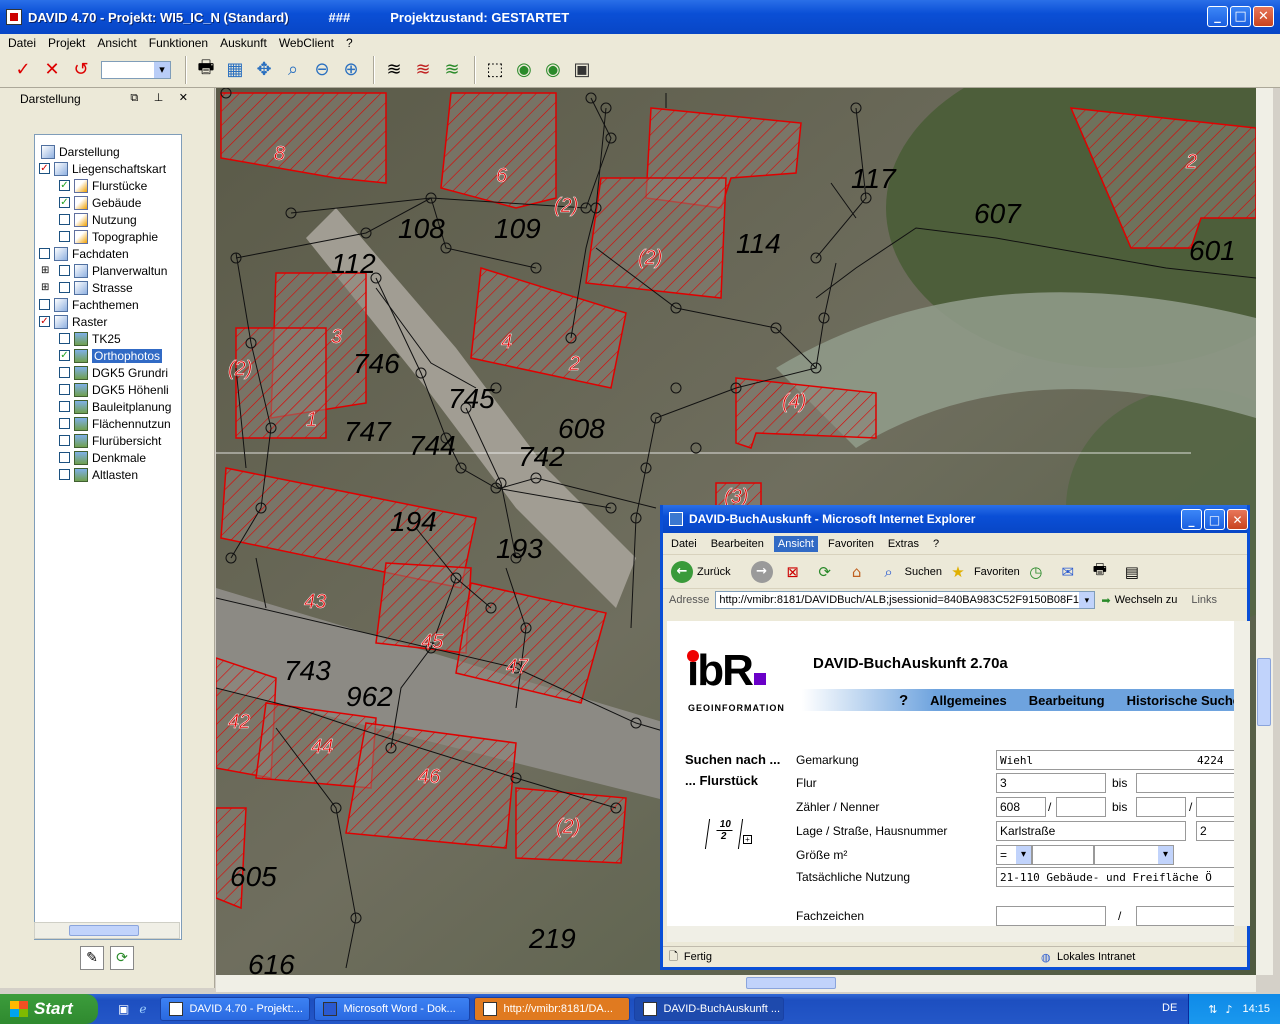 The height and width of the screenshot is (1024, 1280). Describe the element at coordinates (889, 572) in the screenshot. I see `search-icon: ⌕` at that location.